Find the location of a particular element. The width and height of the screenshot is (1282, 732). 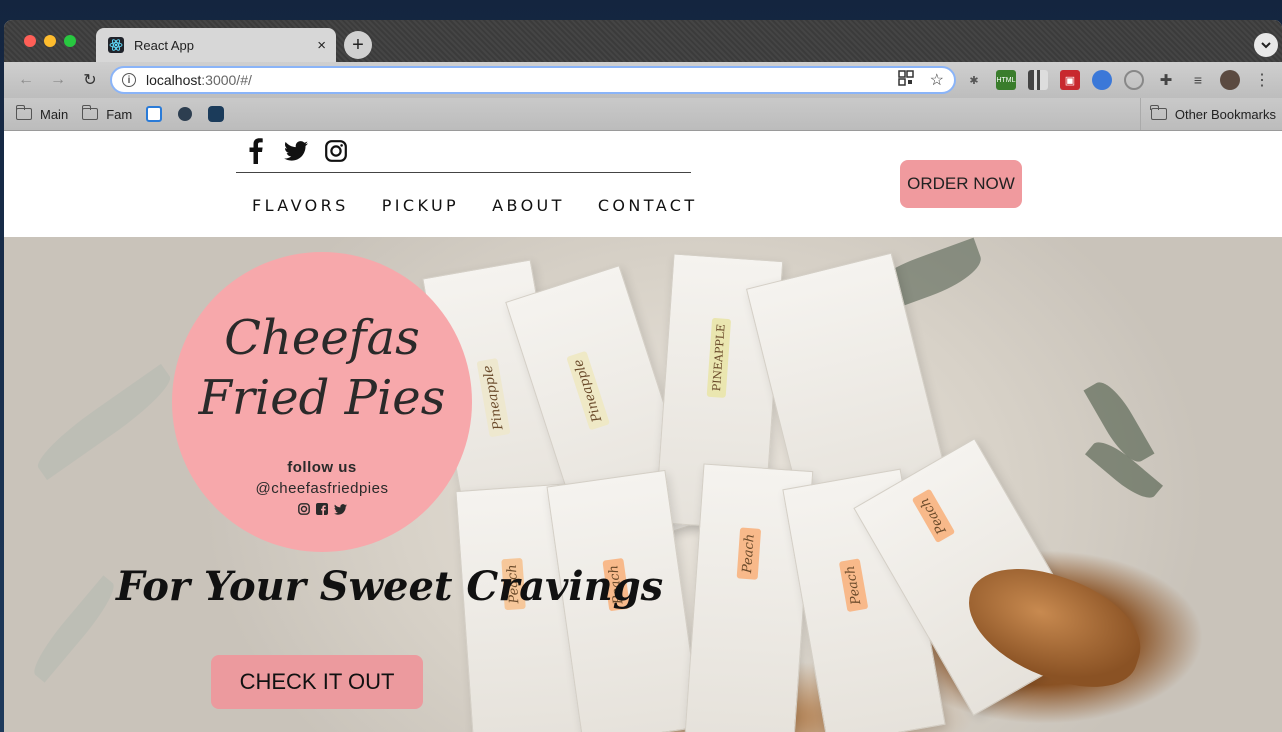

header-divider is located at coordinates (463, 172).